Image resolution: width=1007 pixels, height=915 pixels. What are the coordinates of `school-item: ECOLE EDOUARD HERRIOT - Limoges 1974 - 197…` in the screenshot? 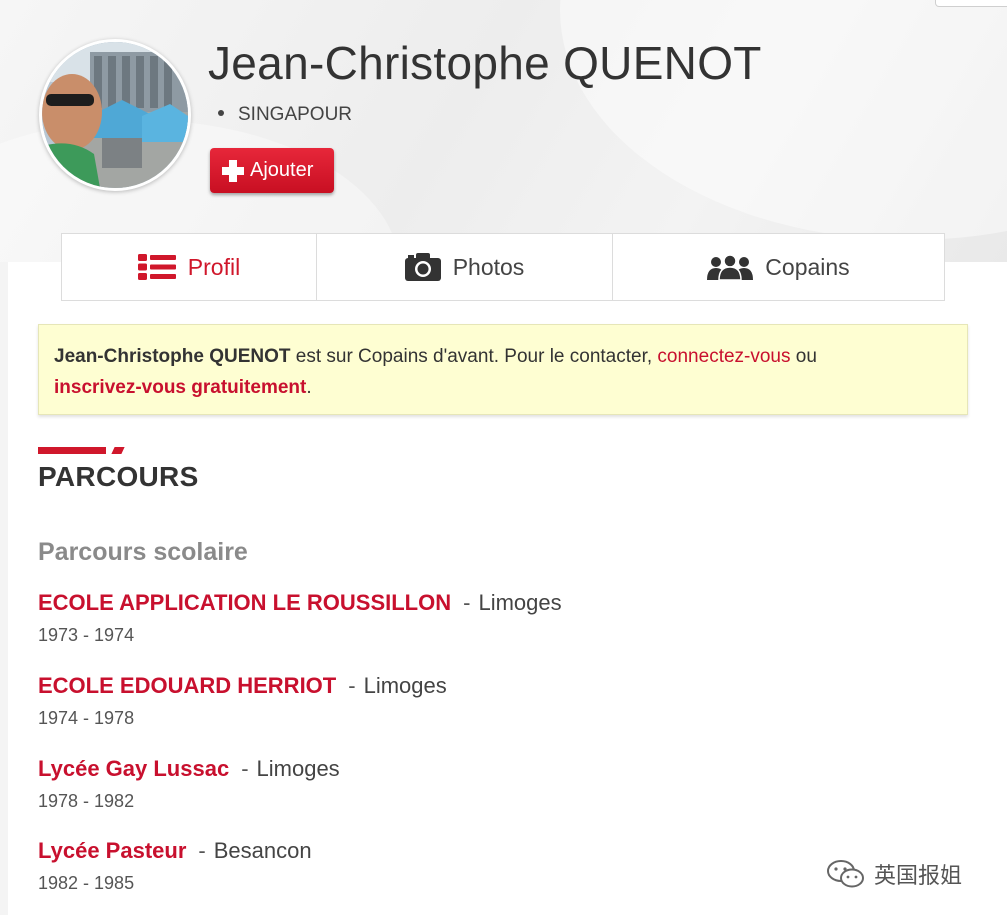 It's located at (242, 701).